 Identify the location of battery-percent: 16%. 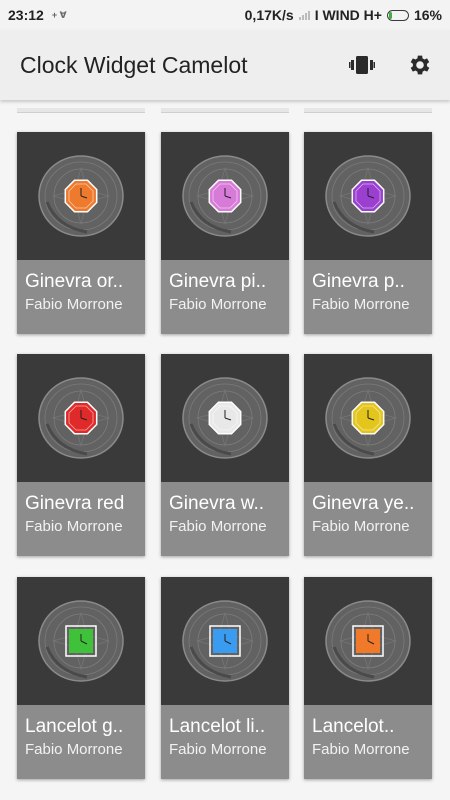
(427, 15).